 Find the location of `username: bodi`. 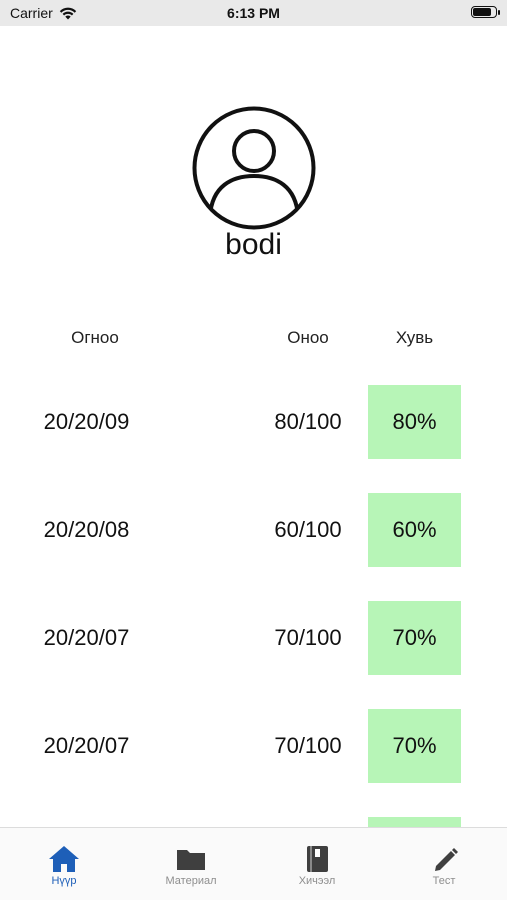

username: bodi is located at coordinates (253, 244).